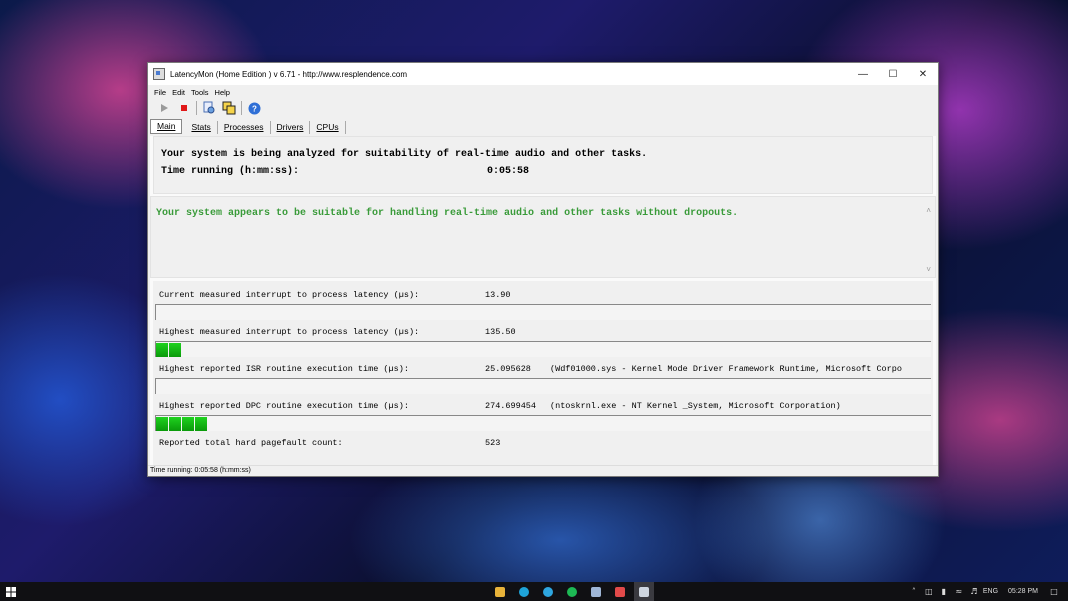 The height and width of the screenshot is (601, 1068). Describe the element at coordinates (548, 591) in the screenshot. I see `telegram-icon` at that location.